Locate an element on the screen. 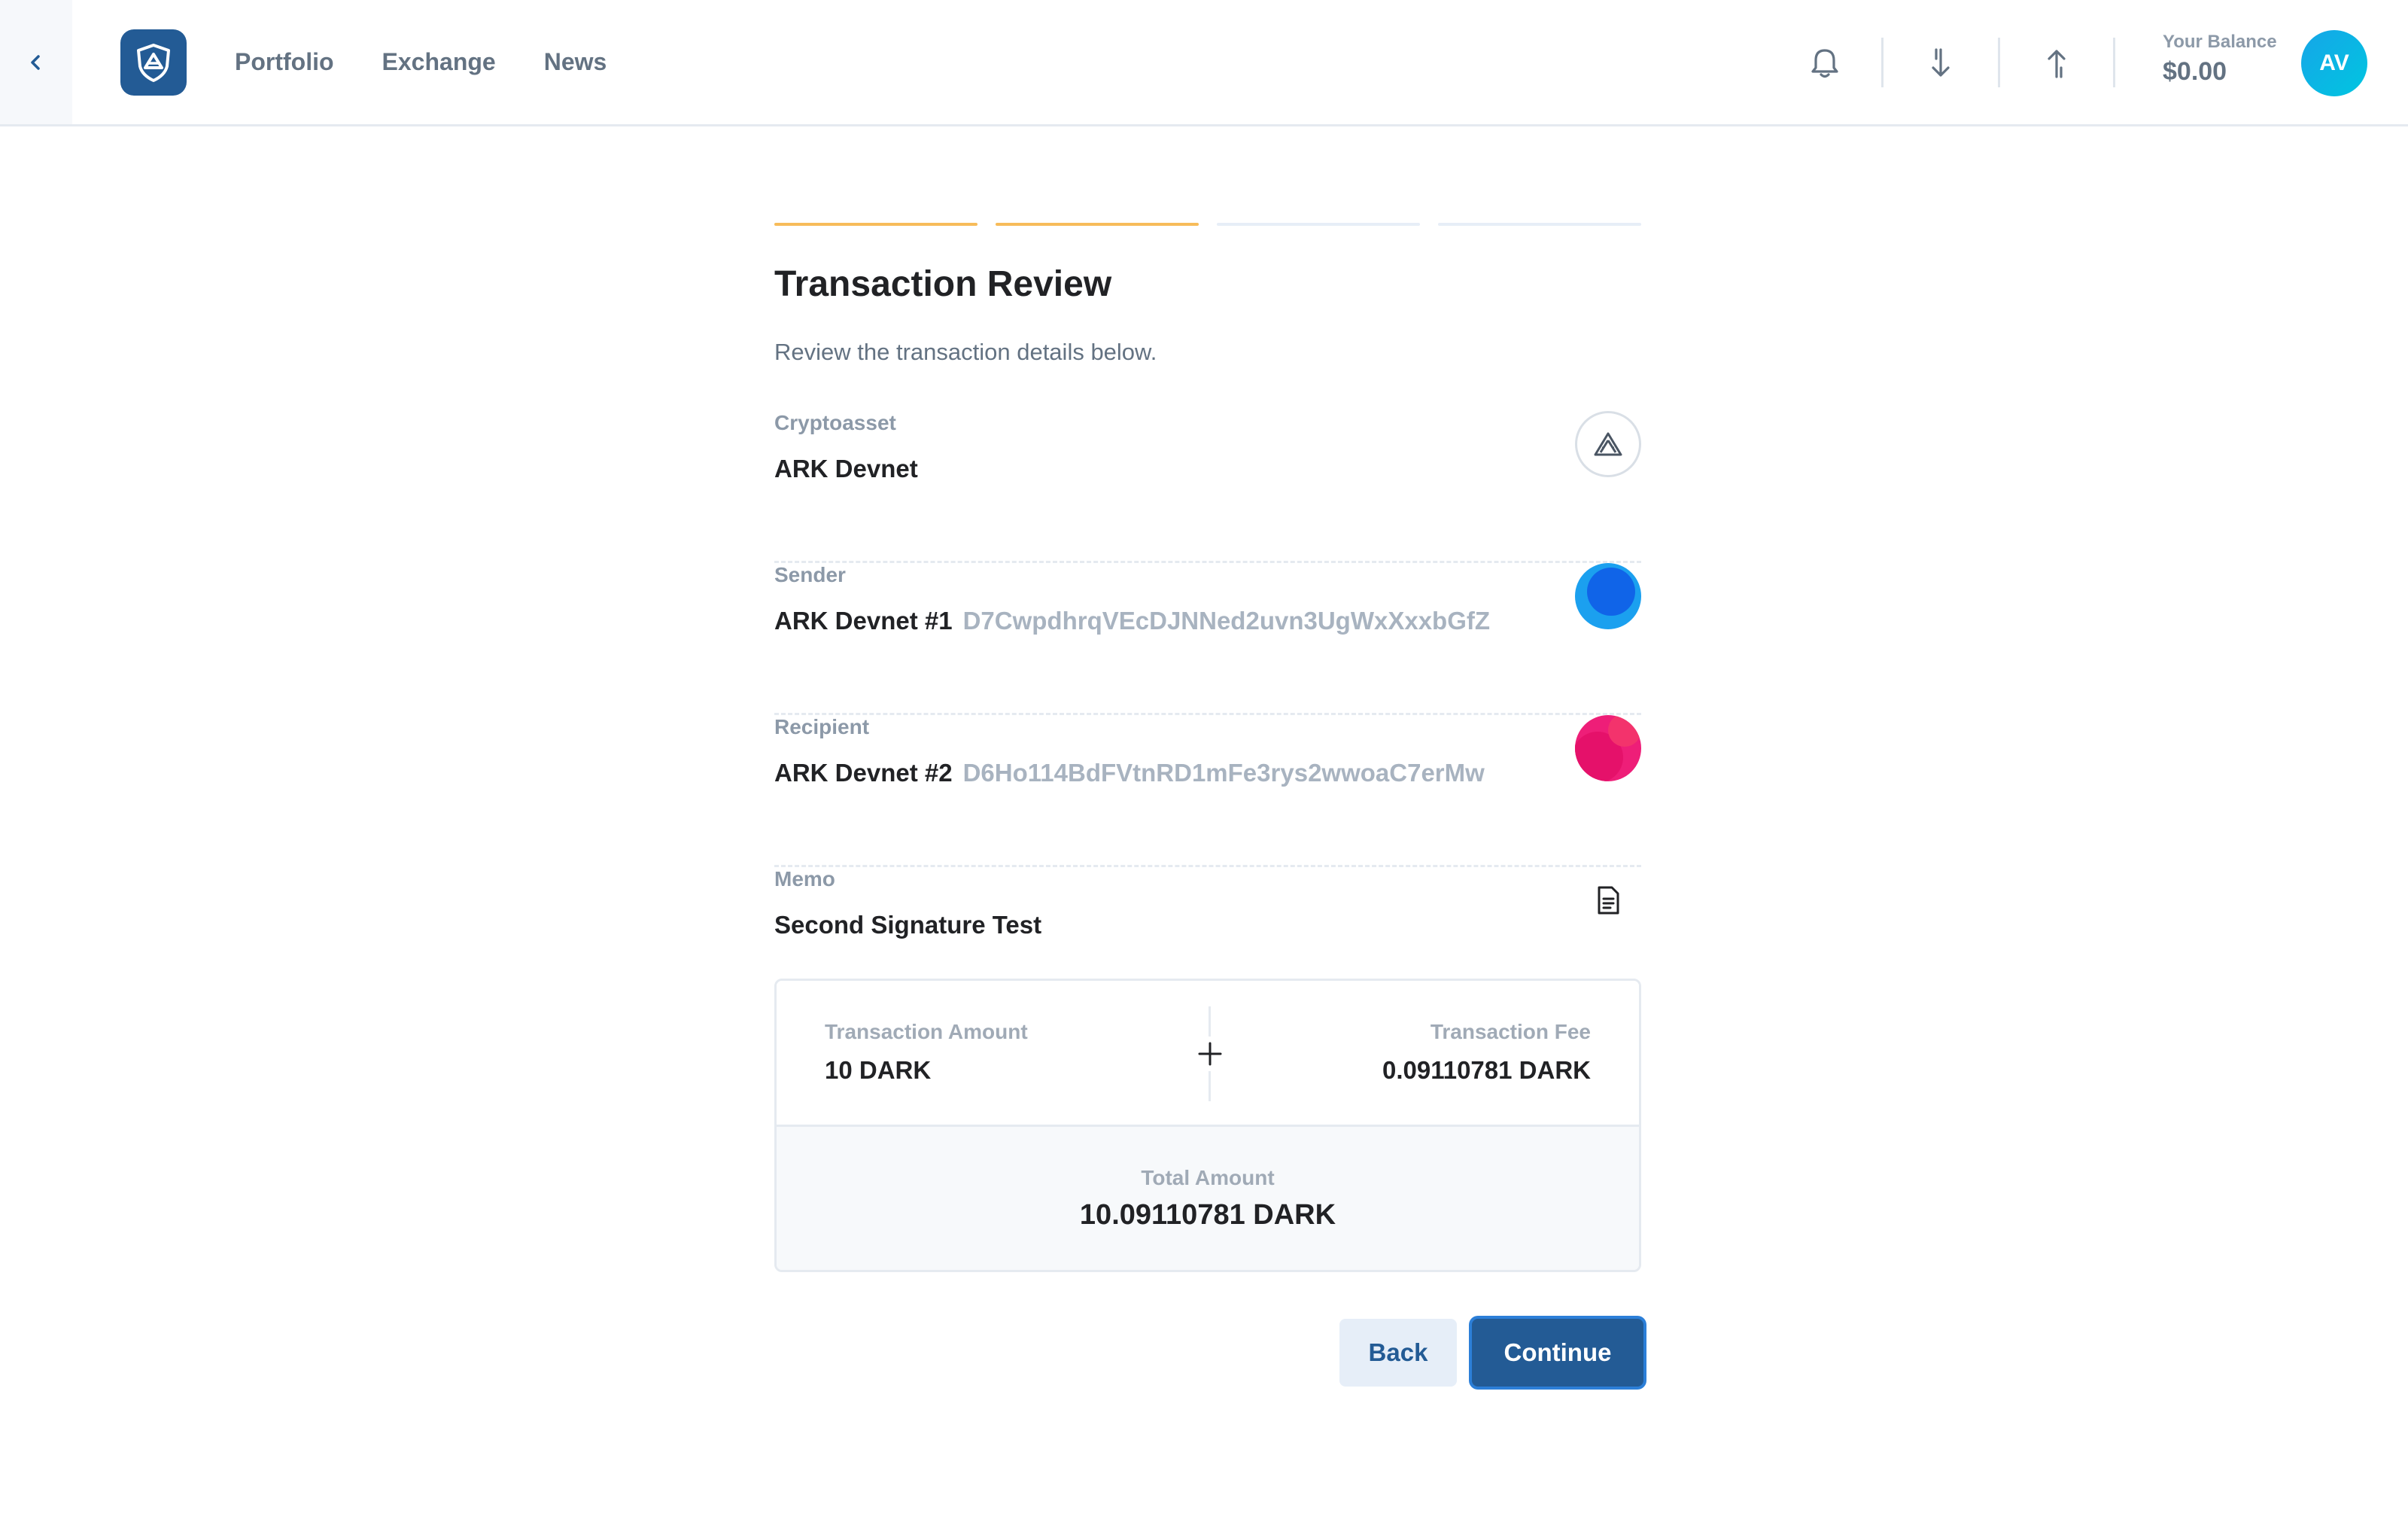 The height and width of the screenshot is (1513, 2408). page-subtitle: Review the transaction details below. is located at coordinates (965, 352).